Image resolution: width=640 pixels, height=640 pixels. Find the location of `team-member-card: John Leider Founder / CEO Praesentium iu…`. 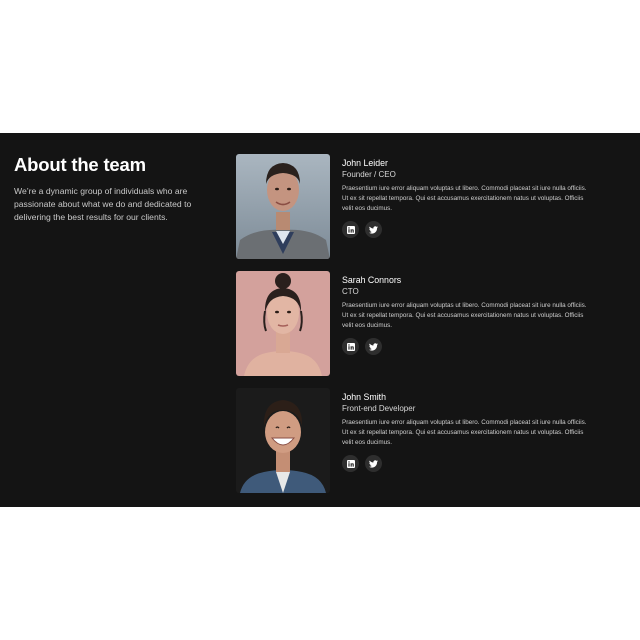

team-member-card: John Leider Founder / CEO Praesentium iu… is located at coordinates (416, 206).